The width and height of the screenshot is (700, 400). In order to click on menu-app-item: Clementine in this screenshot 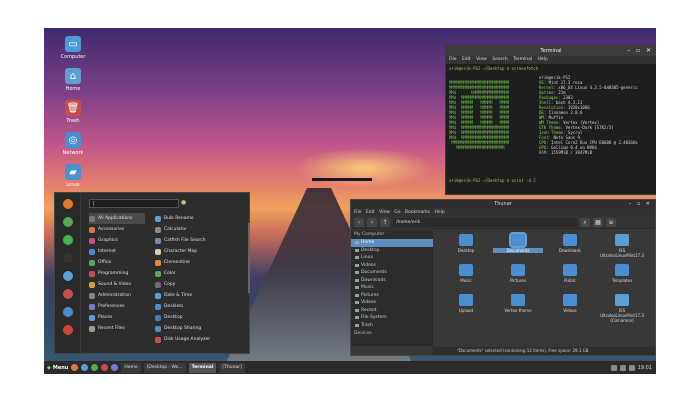, I will do `click(200, 262)`.